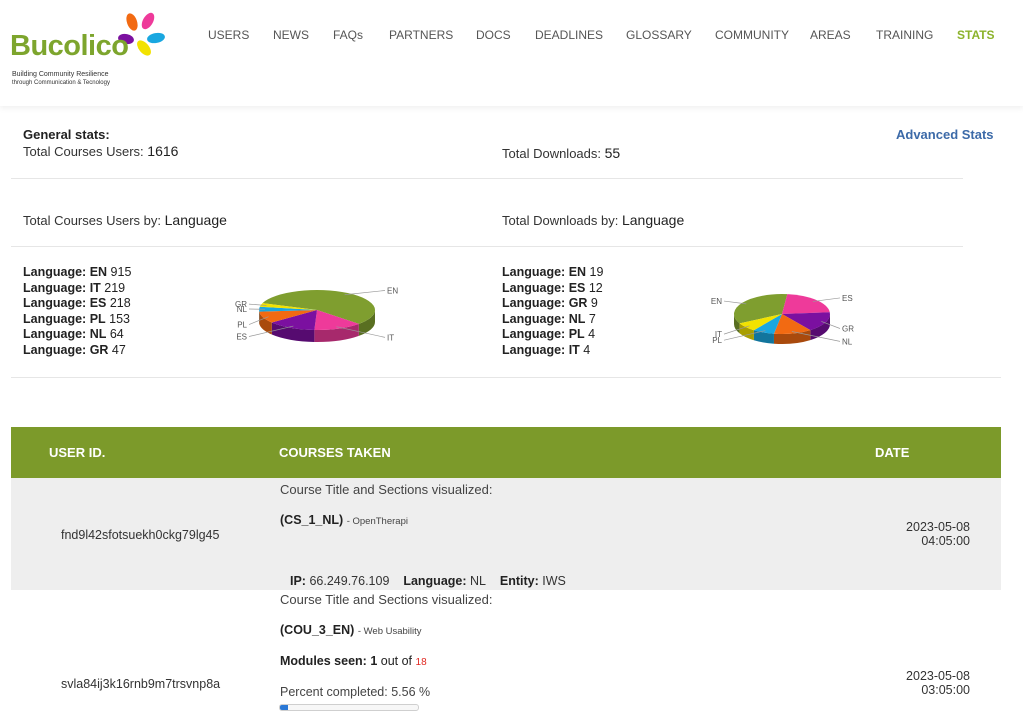 The width and height of the screenshot is (1023, 711). I want to click on user-id: fnd9l42sfotsuekh0ckg79lg45, so click(140, 535).